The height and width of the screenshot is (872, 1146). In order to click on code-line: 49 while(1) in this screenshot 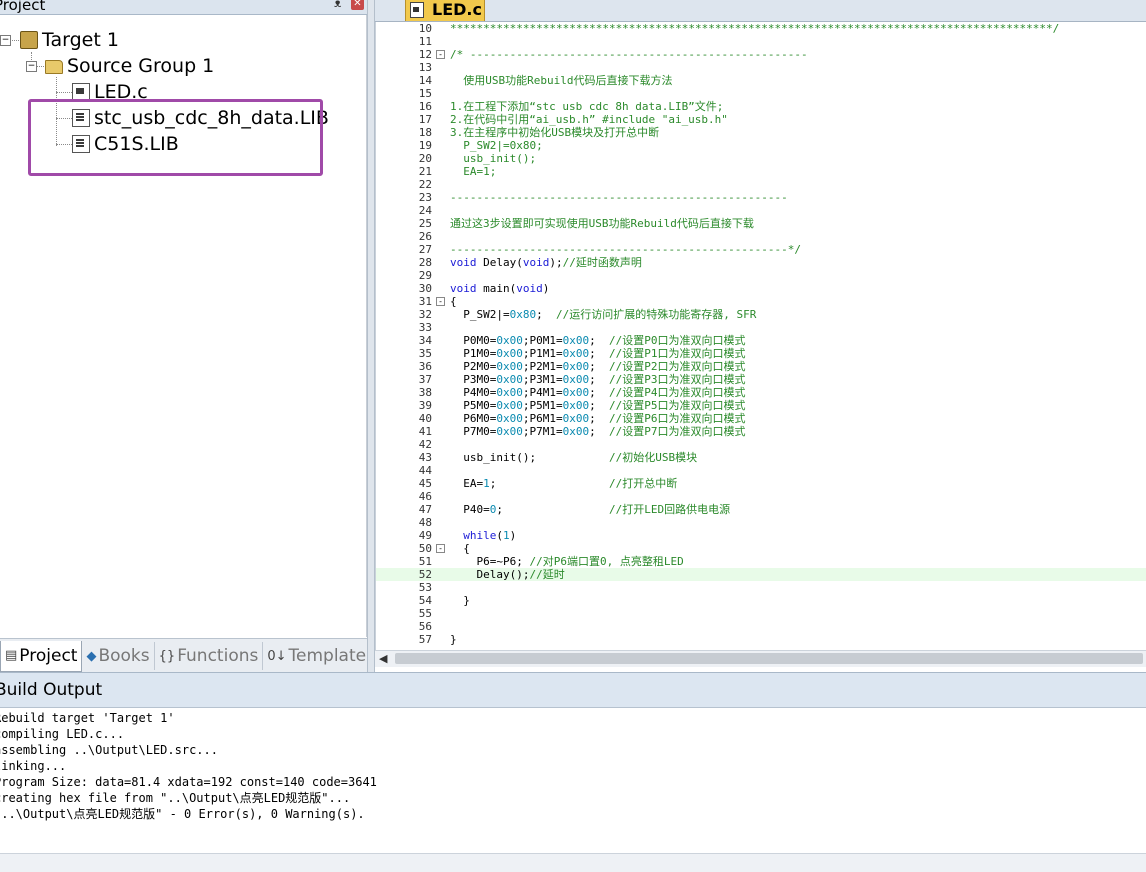, I will do `click(761, 535)`.